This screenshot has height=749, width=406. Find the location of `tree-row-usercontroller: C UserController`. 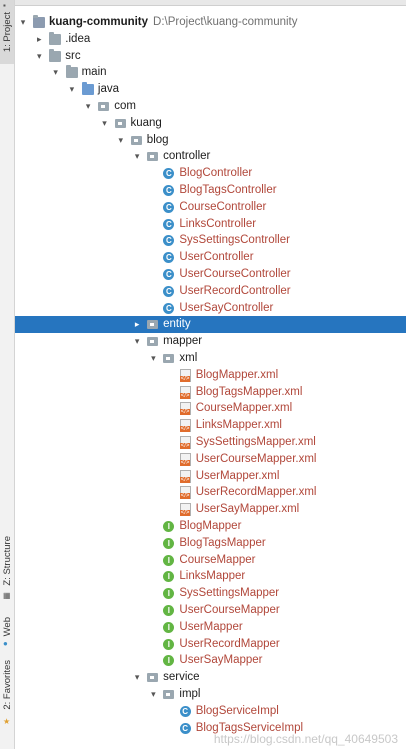

tree-row-usercontroller: C UserController is located at coordinates (210, 257).